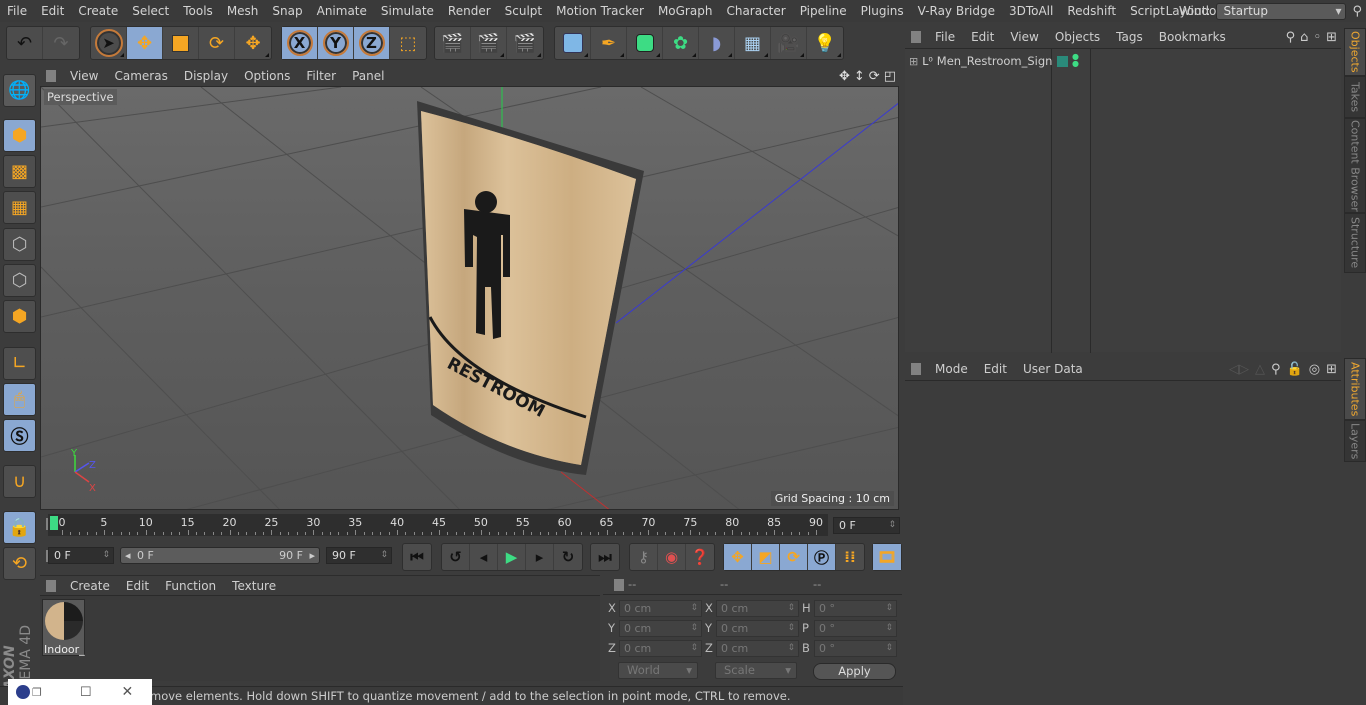  What do you see at coordinates (913, 61) in the screenshot?
I see `expand-icon: ⊞` at bounding box center [913, 61].